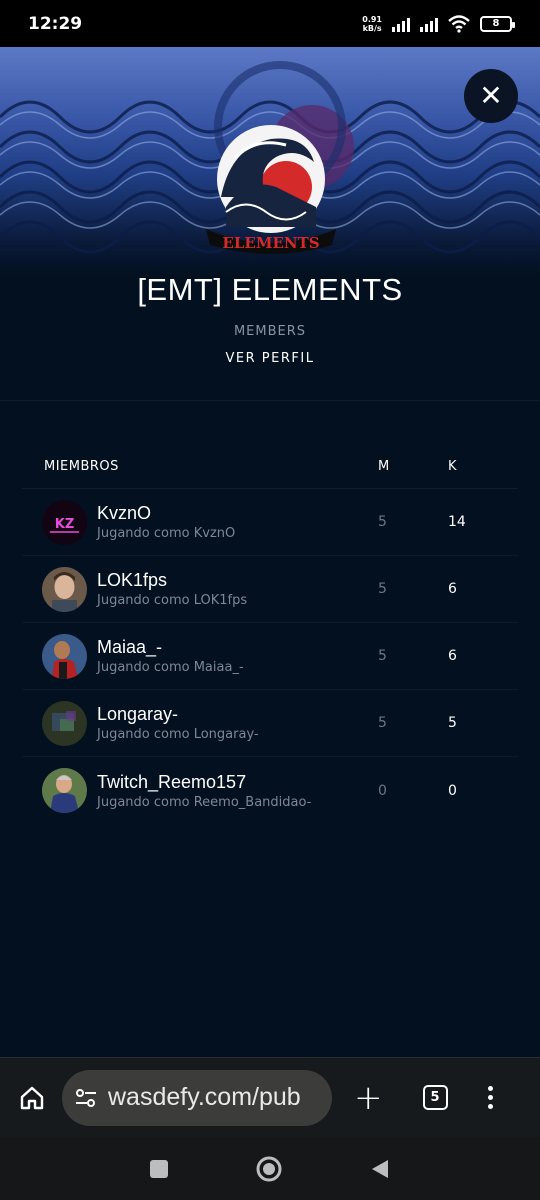 Image resolution: width=540 pixels, height=1200 pixels. What do you see at coordinates (270, 243) in the screenshot?
I see `logo-text: ELEMENTS` at bounding box center [270, 243].